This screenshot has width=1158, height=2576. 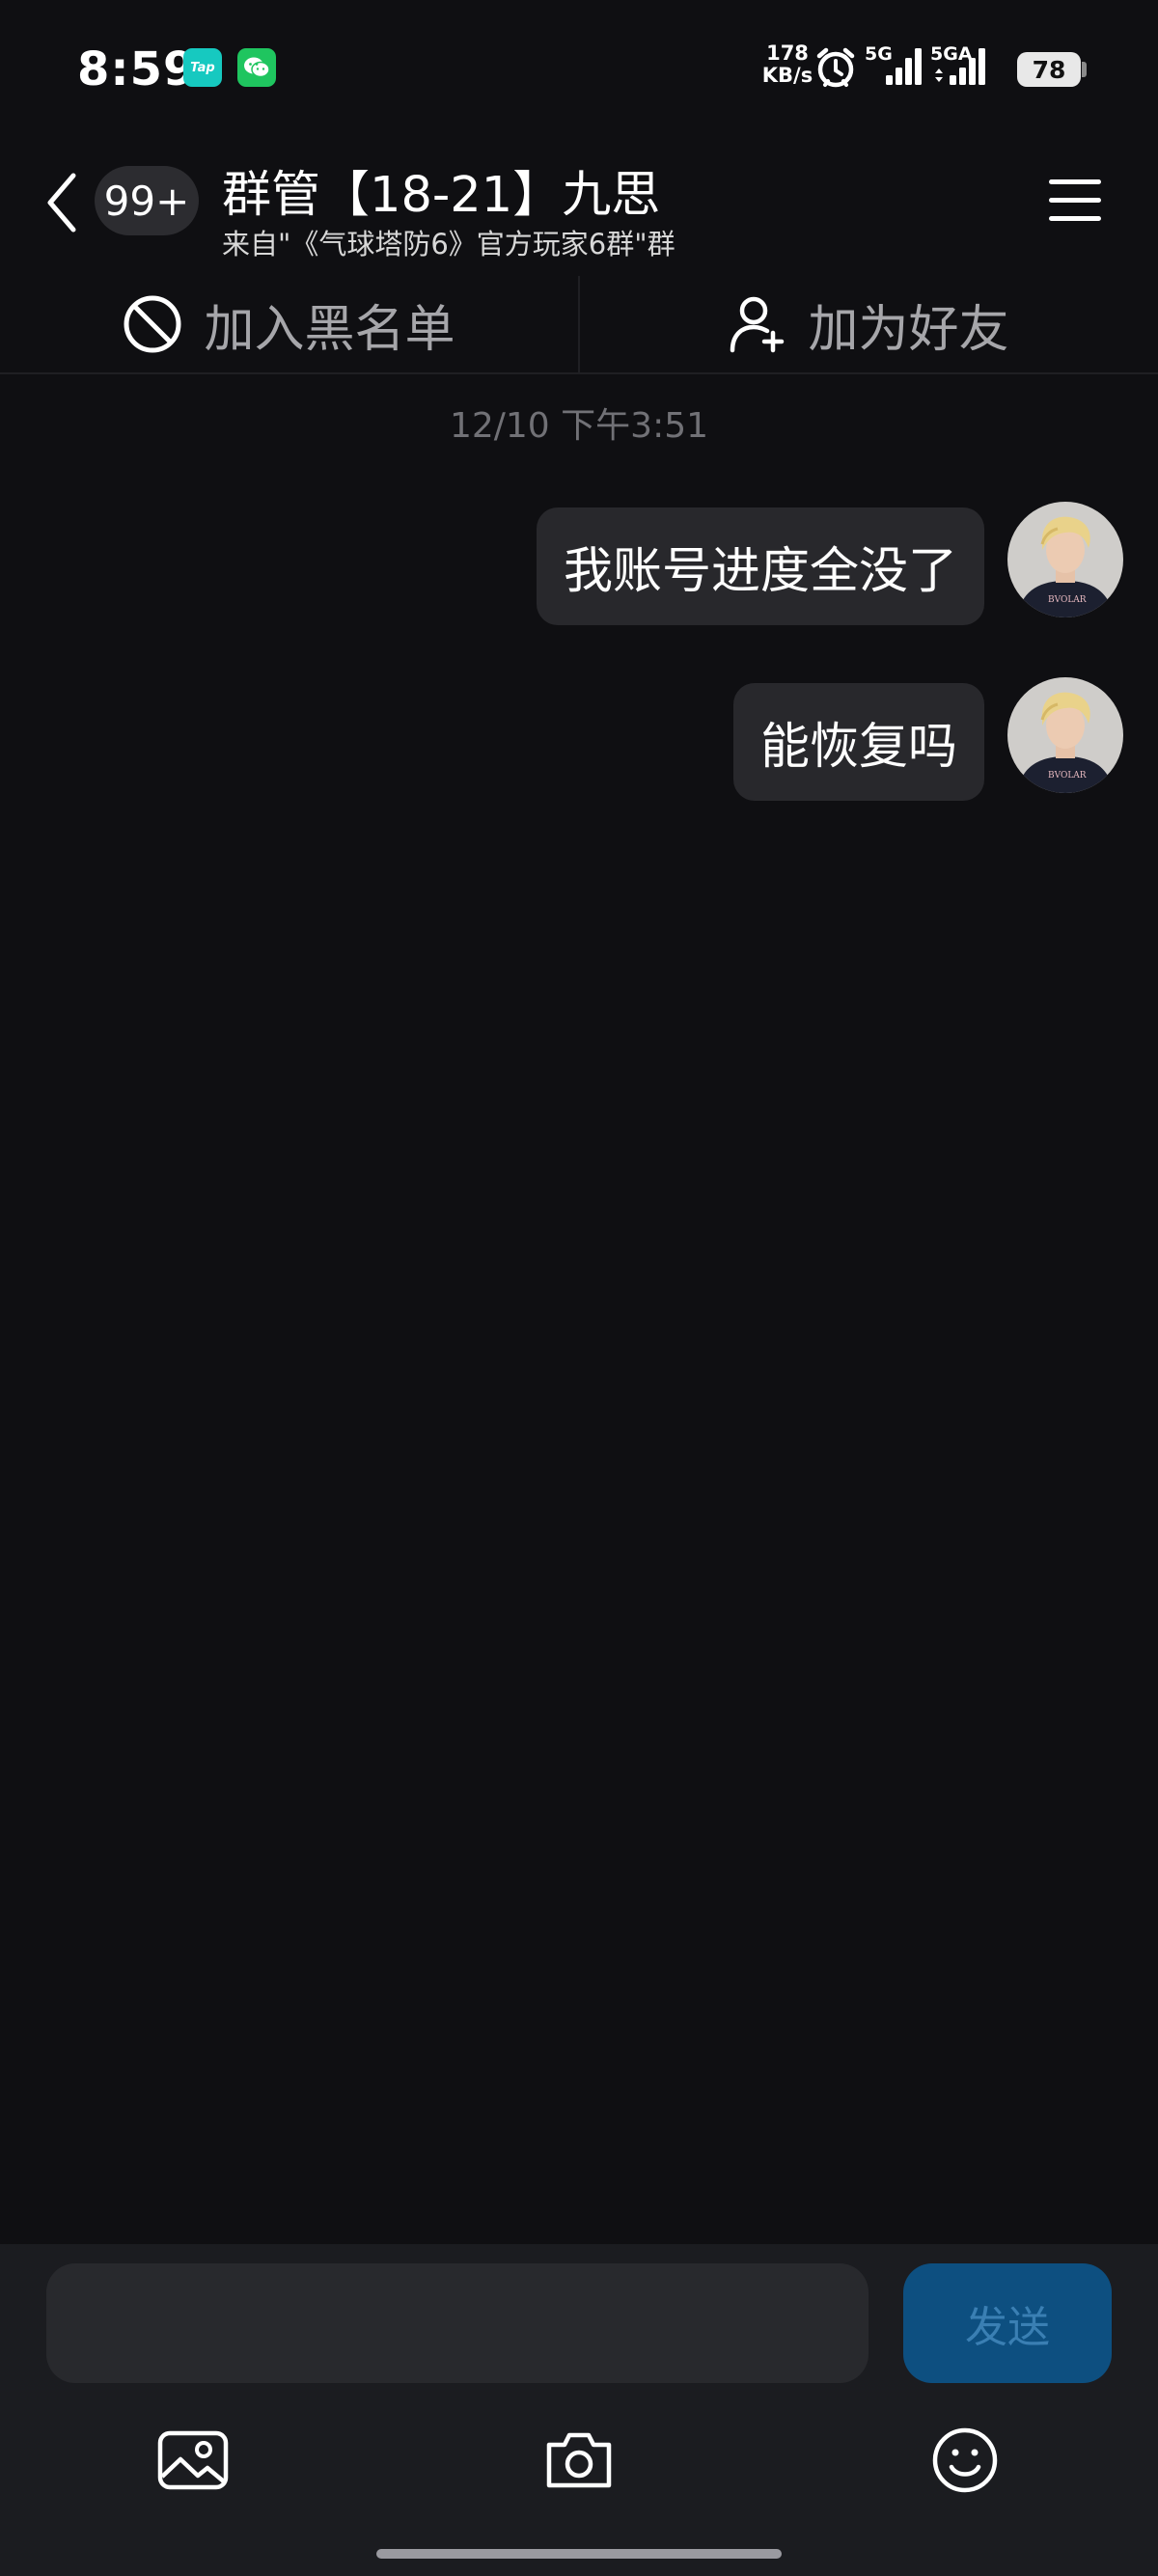 I want to click on block-label: 加入黑名单, so click(x=329, y=330).